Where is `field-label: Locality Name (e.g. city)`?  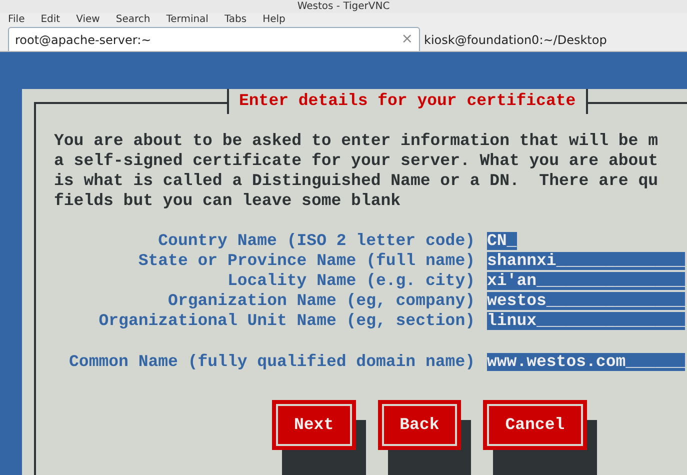
field-label: Locality Name (e.g. city) is located at coordinates (350, 281).